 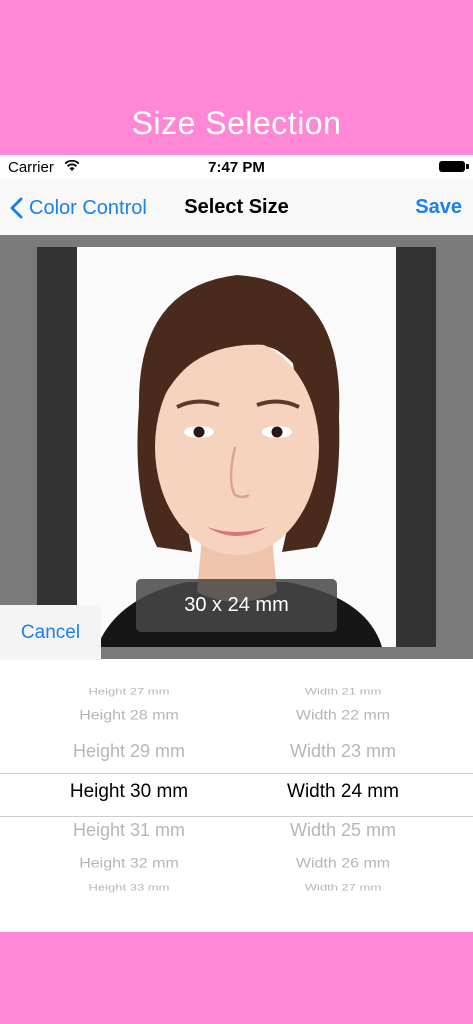 I want to click on picker-row: Width 25 mm, so click(x=343, y=830).